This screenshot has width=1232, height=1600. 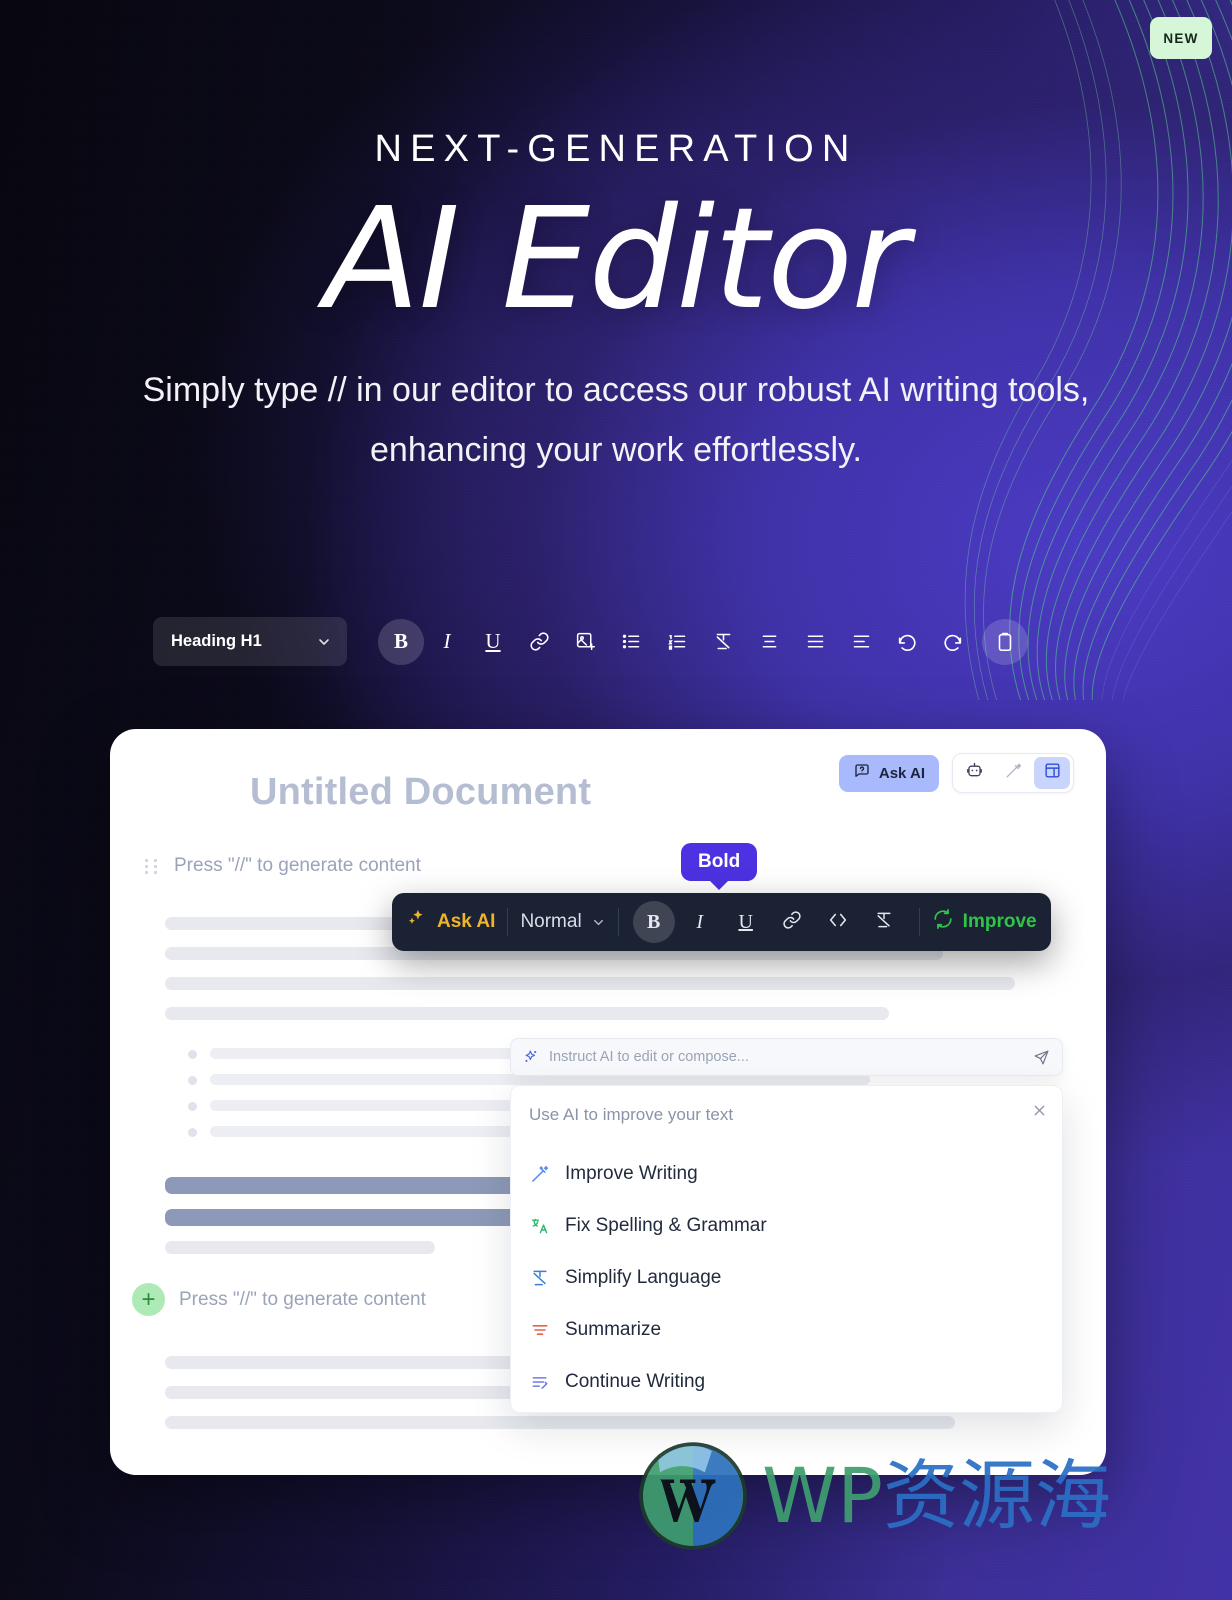 I want to click on align-left-button, so click(x=861, y=642).